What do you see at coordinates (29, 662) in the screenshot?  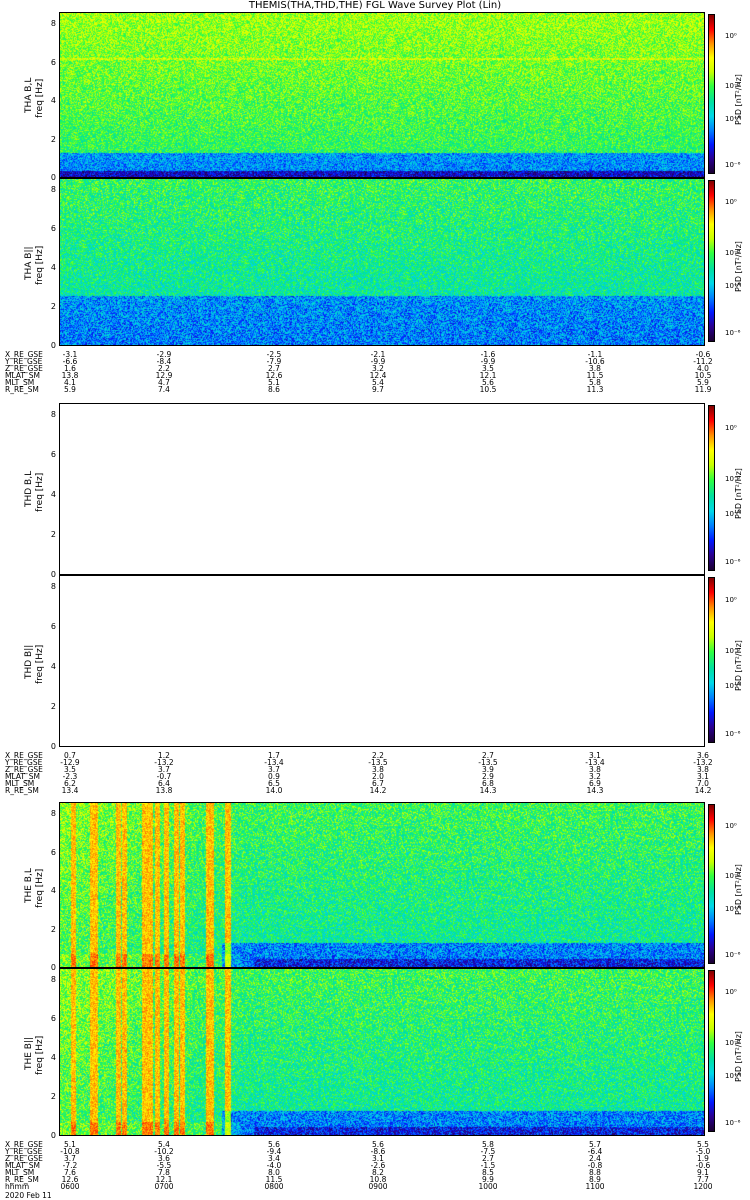 I see `y-axis-label: THD B||` at bounding box center [29, 662].